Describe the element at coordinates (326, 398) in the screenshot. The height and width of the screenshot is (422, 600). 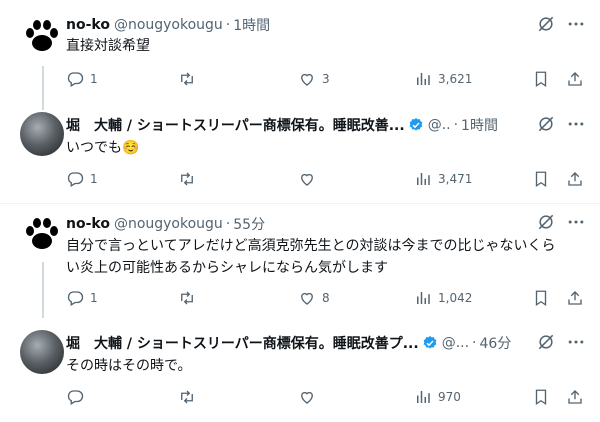
I see `action-bar: 970` at that location.